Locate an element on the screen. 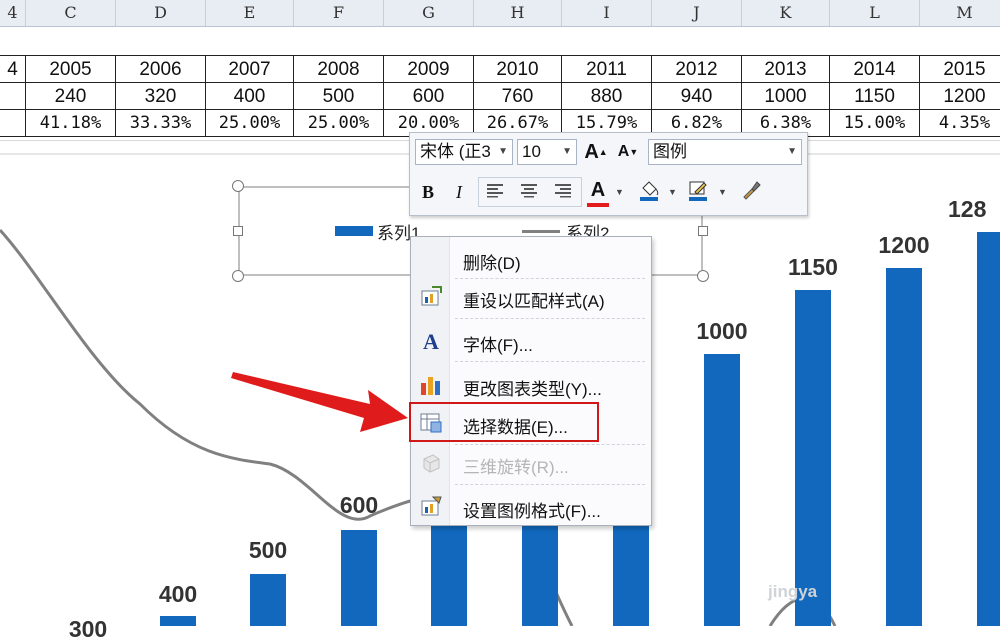 The image size is (1000, 643). outline-color-button is located at coordinates (698, 192).